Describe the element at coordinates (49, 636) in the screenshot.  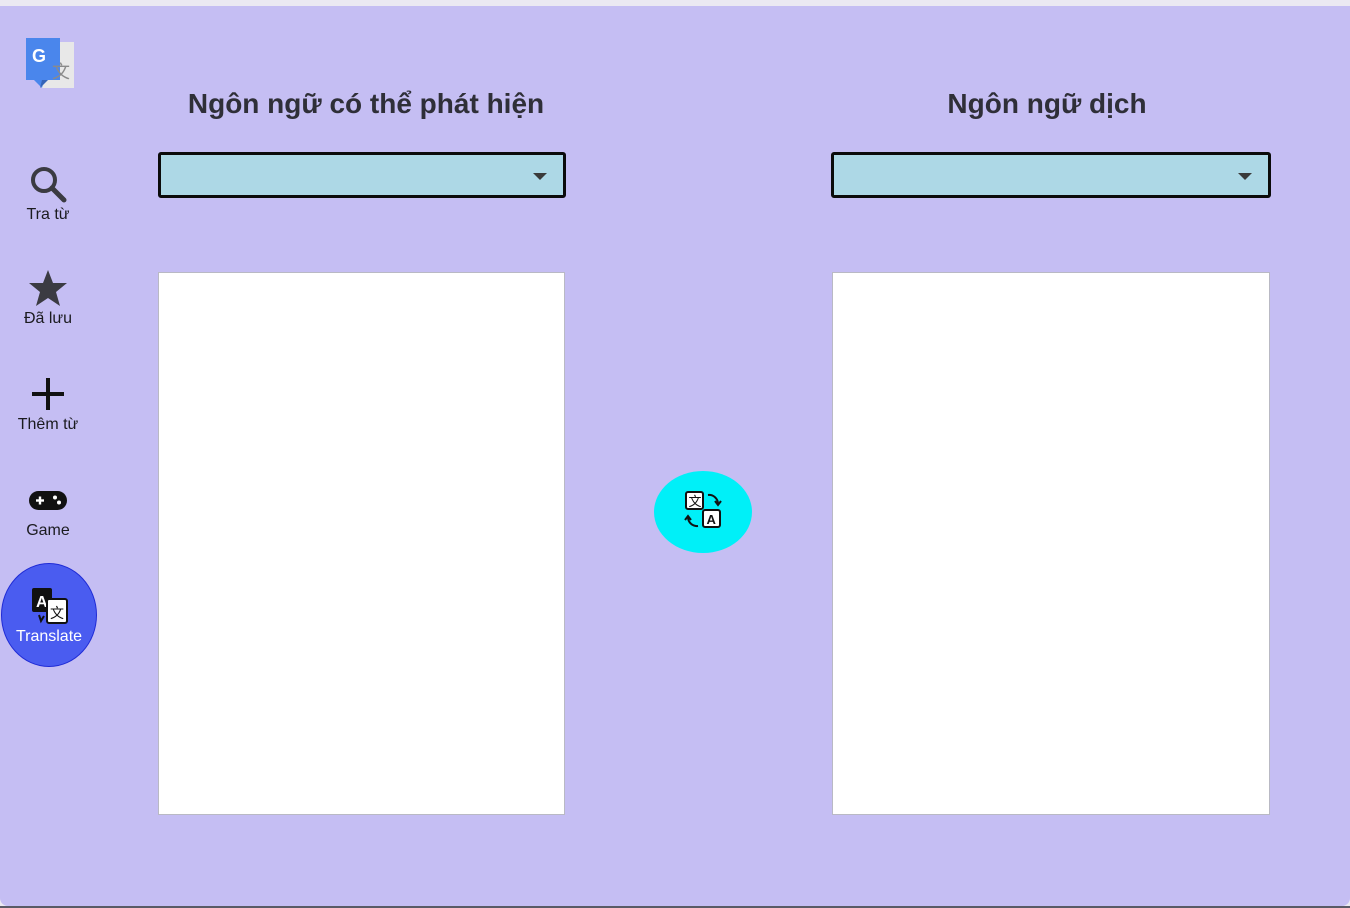
I see `sidebar-item-label: Translate` at that location.